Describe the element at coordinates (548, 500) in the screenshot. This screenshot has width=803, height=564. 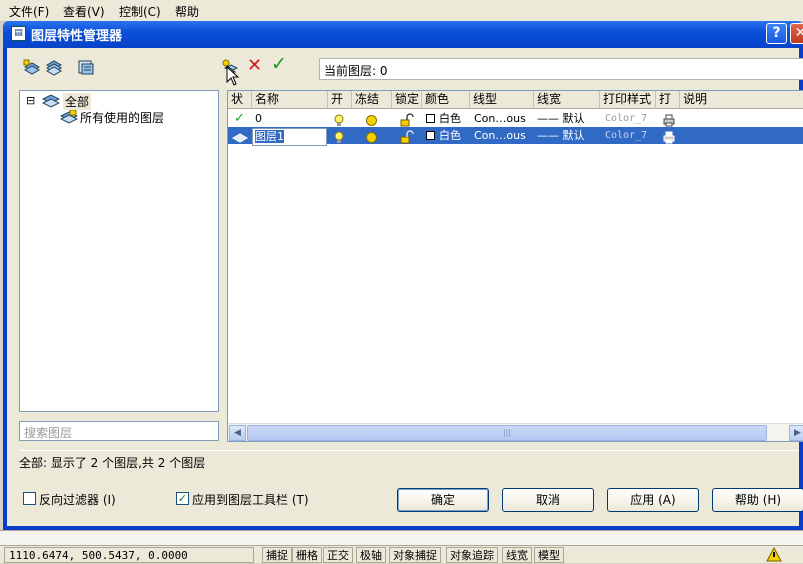
I see `cancel-button: 取消` at that location.